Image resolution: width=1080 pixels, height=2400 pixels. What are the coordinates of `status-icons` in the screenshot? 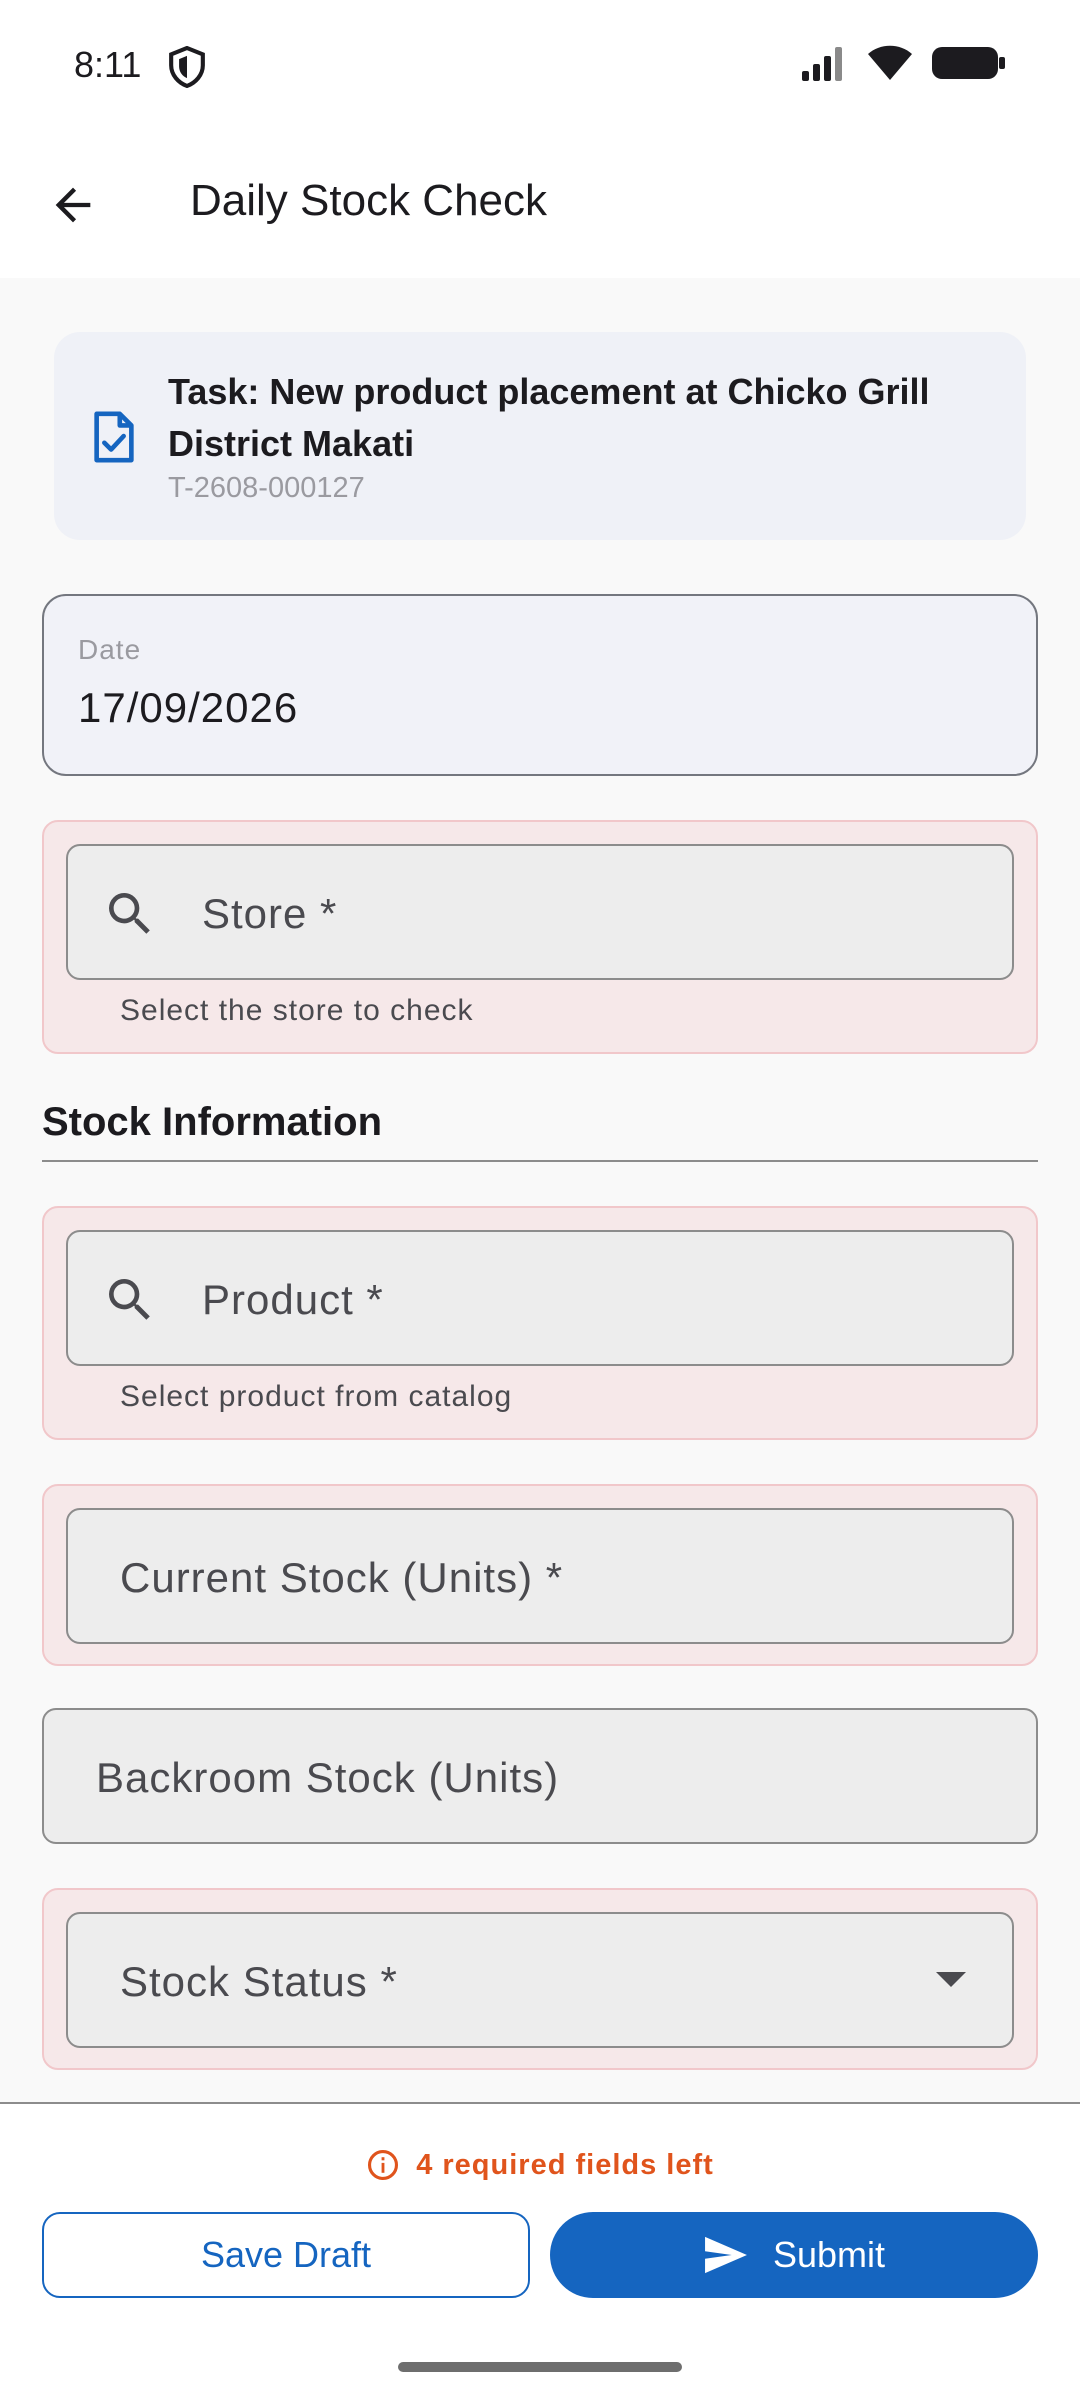 It's located at (903, 63).